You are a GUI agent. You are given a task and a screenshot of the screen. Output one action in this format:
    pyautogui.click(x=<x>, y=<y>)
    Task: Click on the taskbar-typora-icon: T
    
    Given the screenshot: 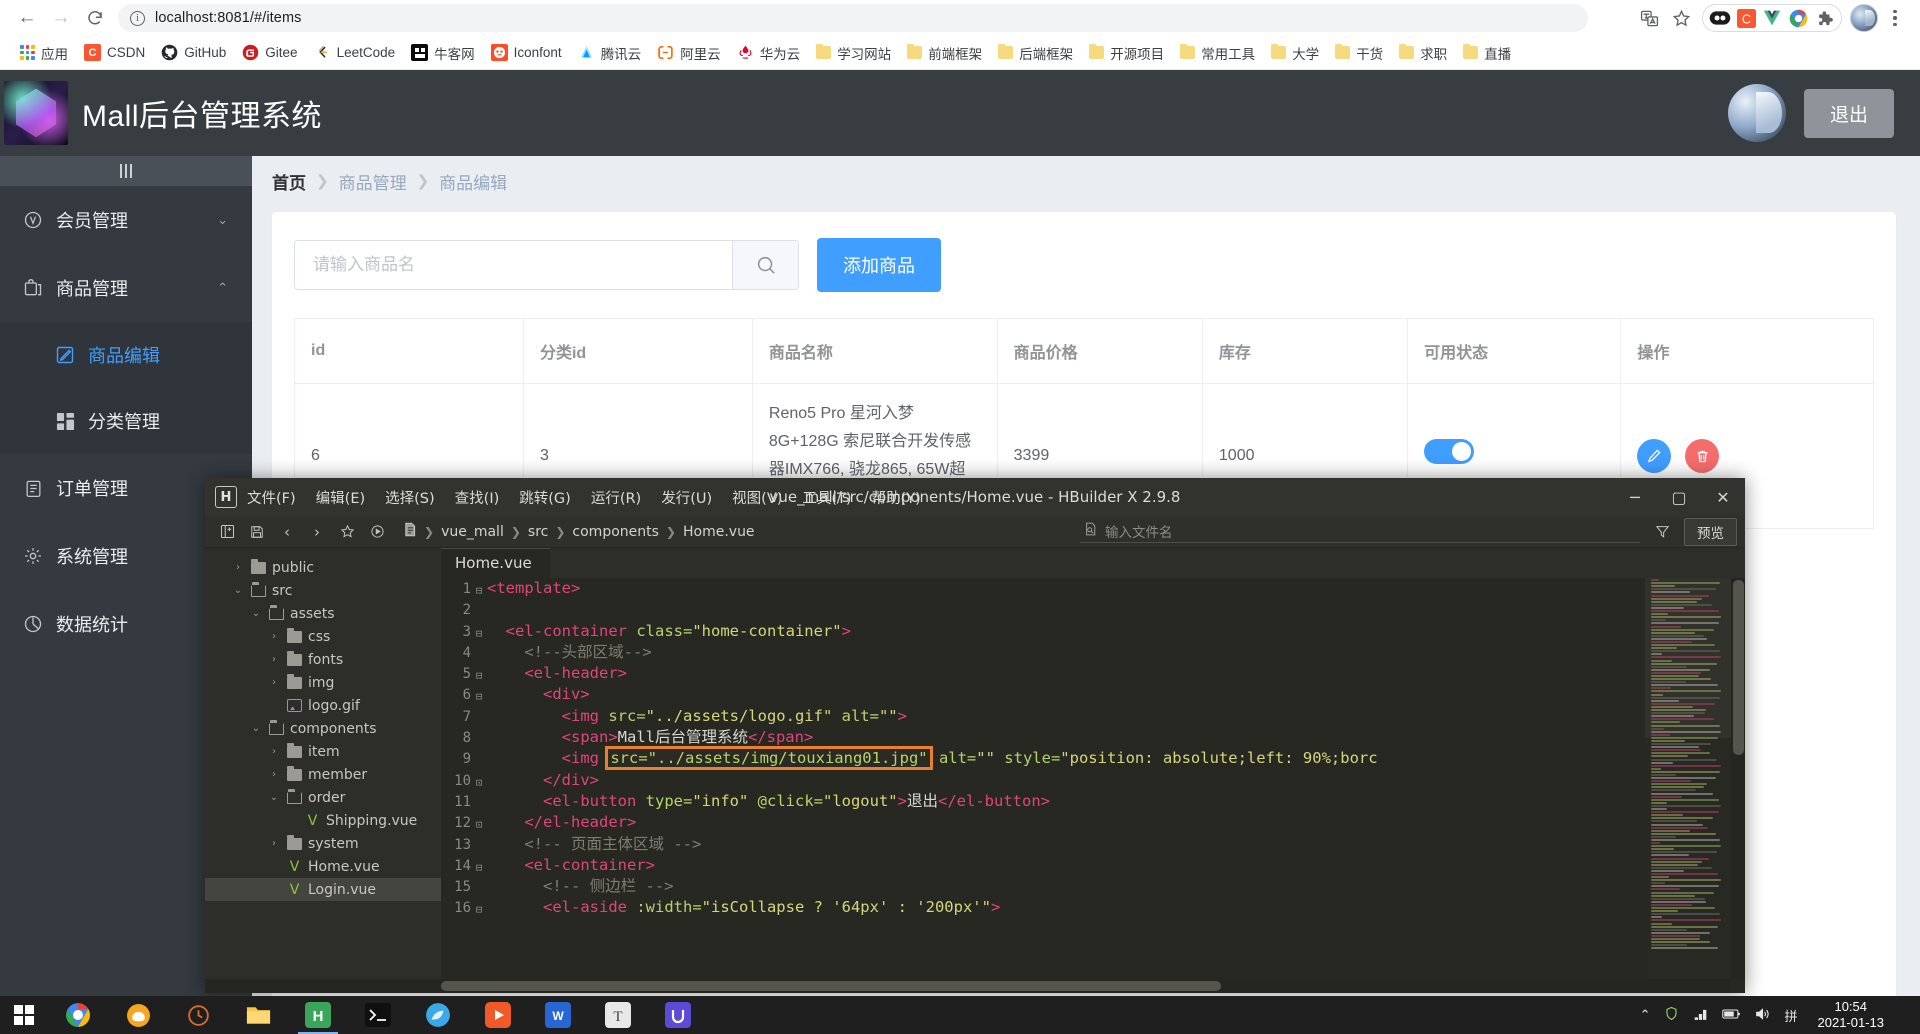 What is the action you would take?
    pyautogui.click(x=618, y=1015)
    